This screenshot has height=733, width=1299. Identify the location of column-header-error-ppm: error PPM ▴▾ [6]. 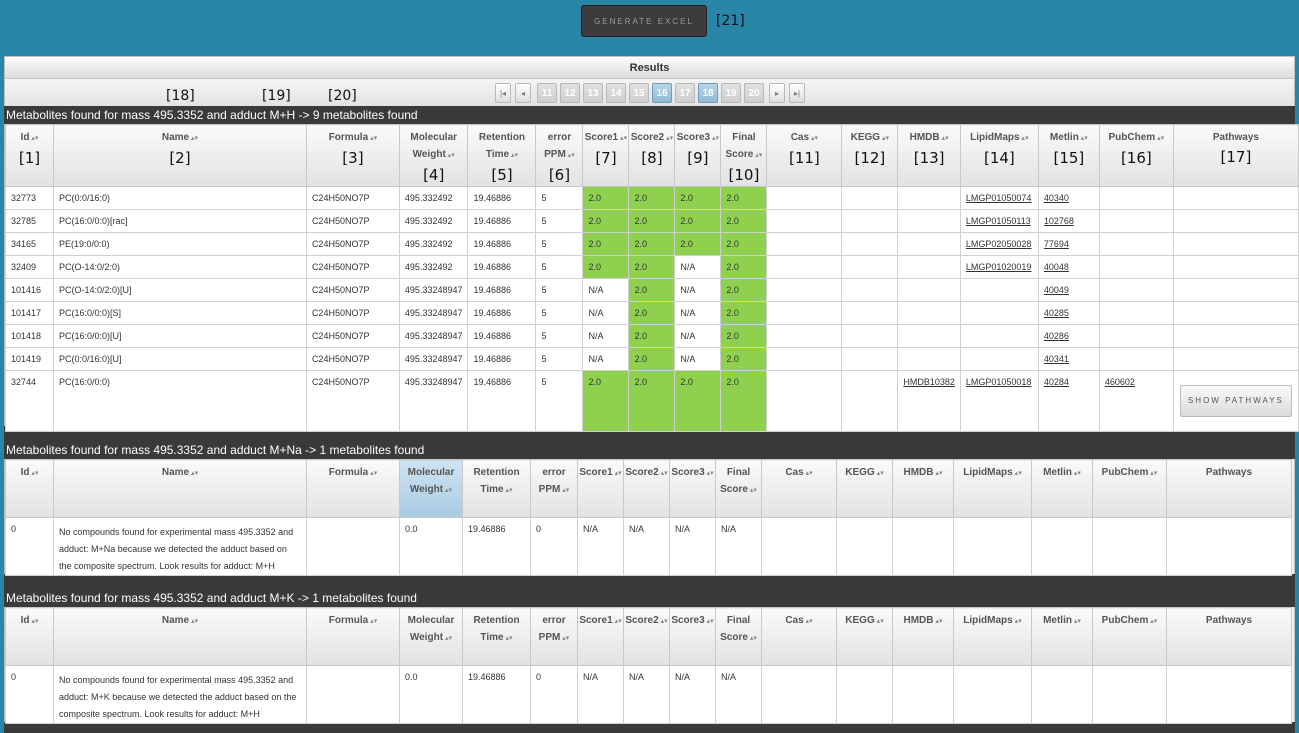
(559, 155).